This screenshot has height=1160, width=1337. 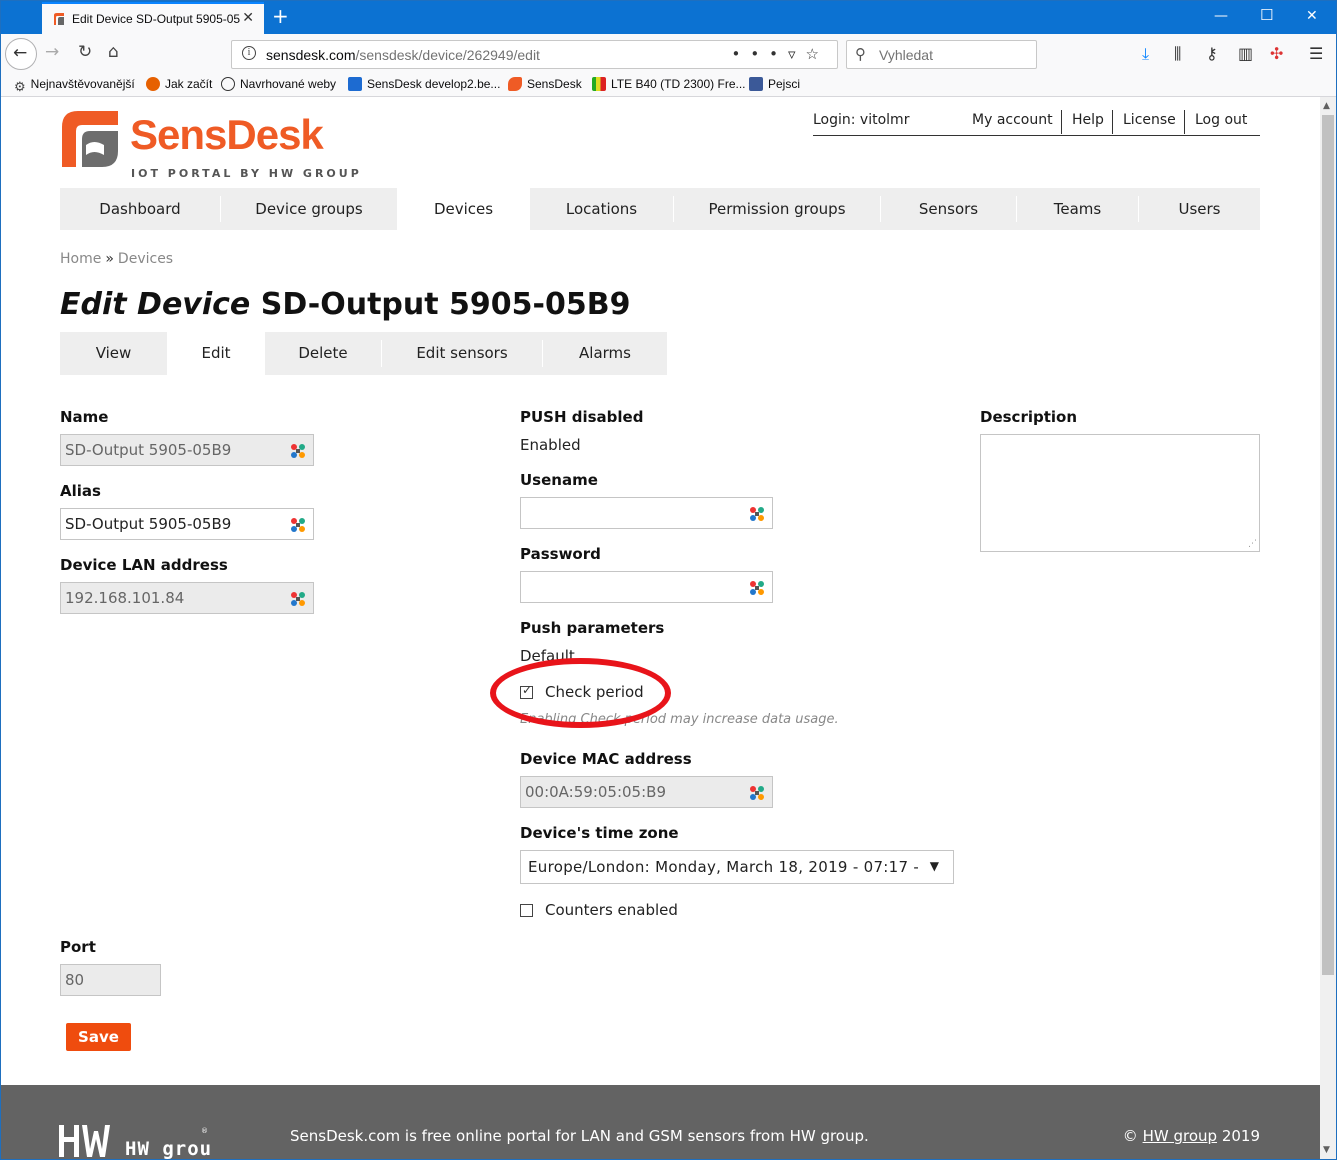 I want to click on url-actions: •••▿☆, so click(x=780, y=54).